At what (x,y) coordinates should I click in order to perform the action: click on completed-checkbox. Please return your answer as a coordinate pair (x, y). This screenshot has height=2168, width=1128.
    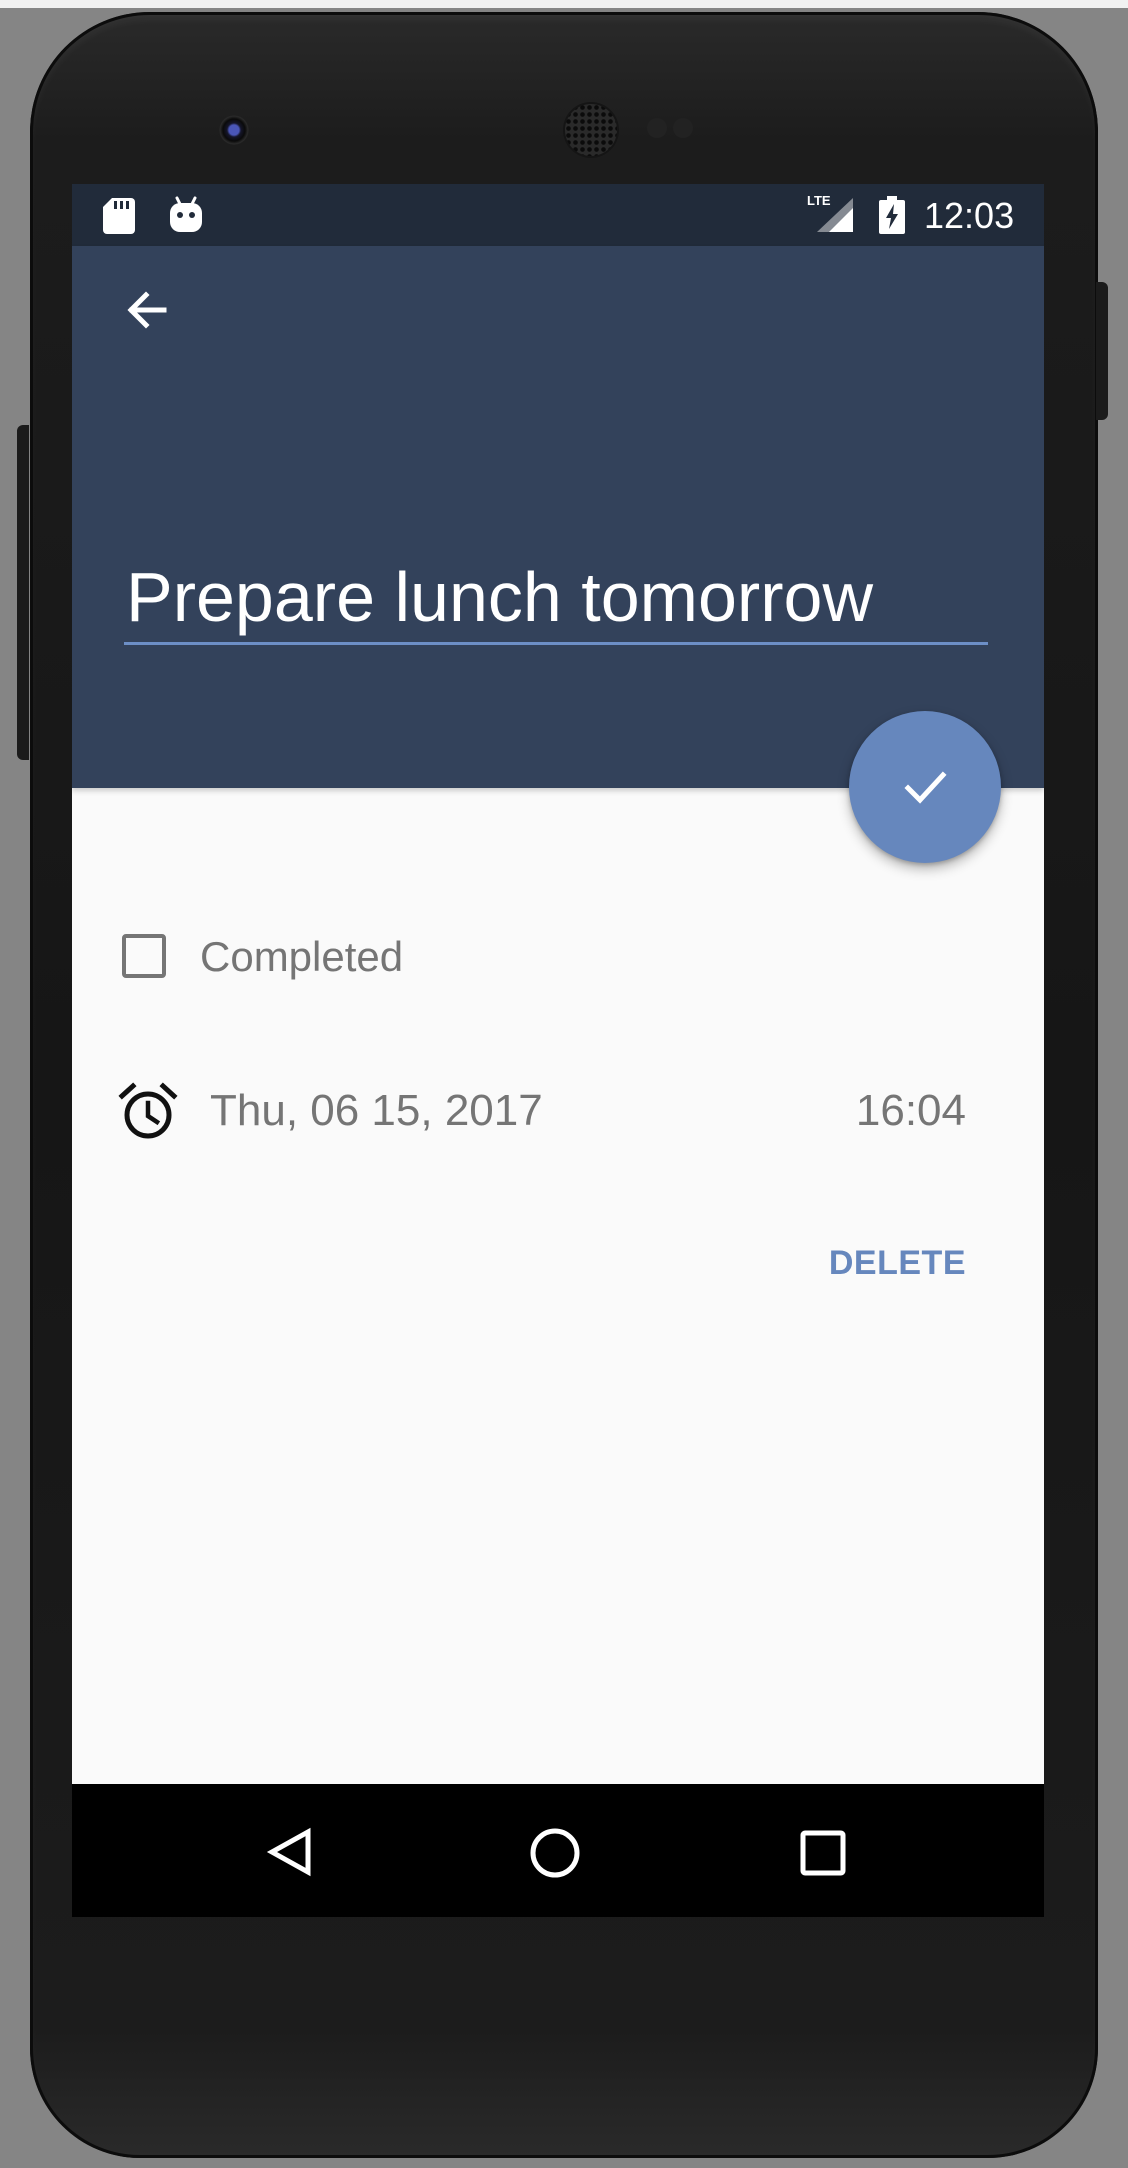
    Looking at the image, I should click on (144, 956).